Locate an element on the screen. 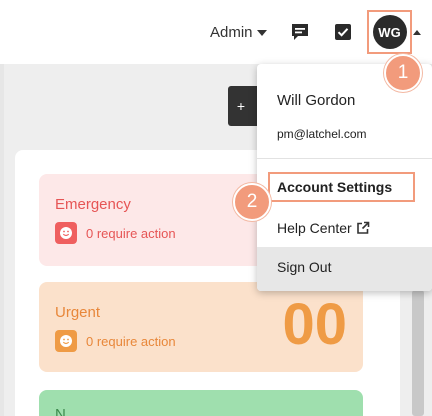  sign-out-label: Sign Out is located at coordinates (304, 267).